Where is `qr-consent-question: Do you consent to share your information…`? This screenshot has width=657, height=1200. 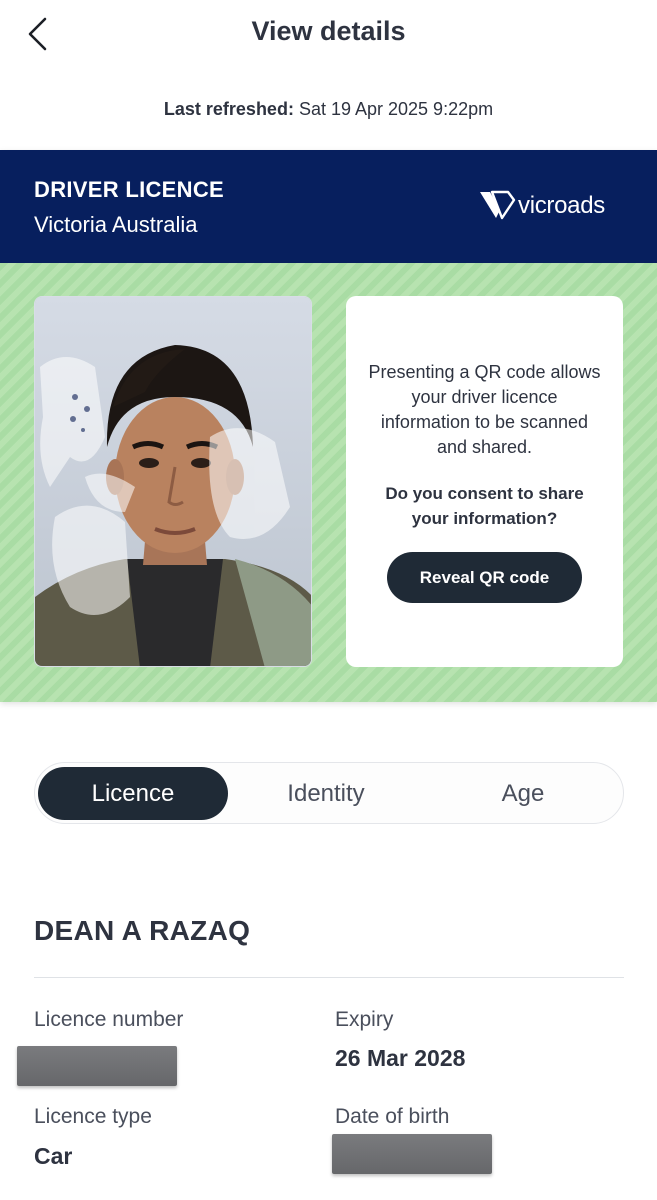 qr-consent-question: Do you consent to share your information… is located at coordinates (484, 506).